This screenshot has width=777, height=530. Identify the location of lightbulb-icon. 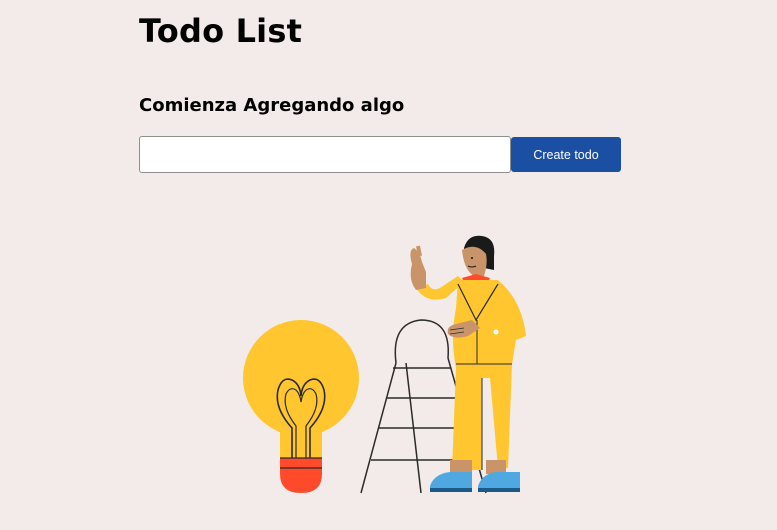
(301, 406).